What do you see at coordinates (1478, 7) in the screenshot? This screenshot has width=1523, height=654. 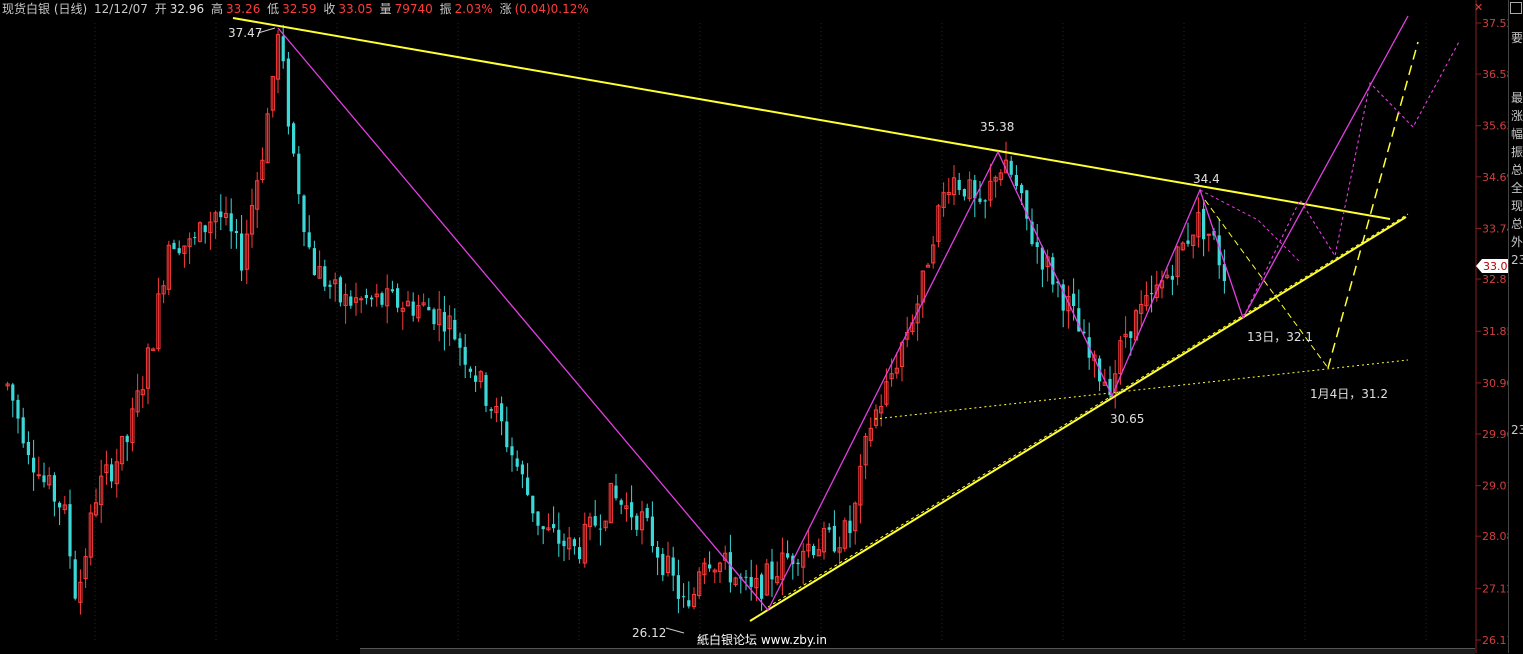 I see `close-icon: ✕` at bounding box center [1478, 7].